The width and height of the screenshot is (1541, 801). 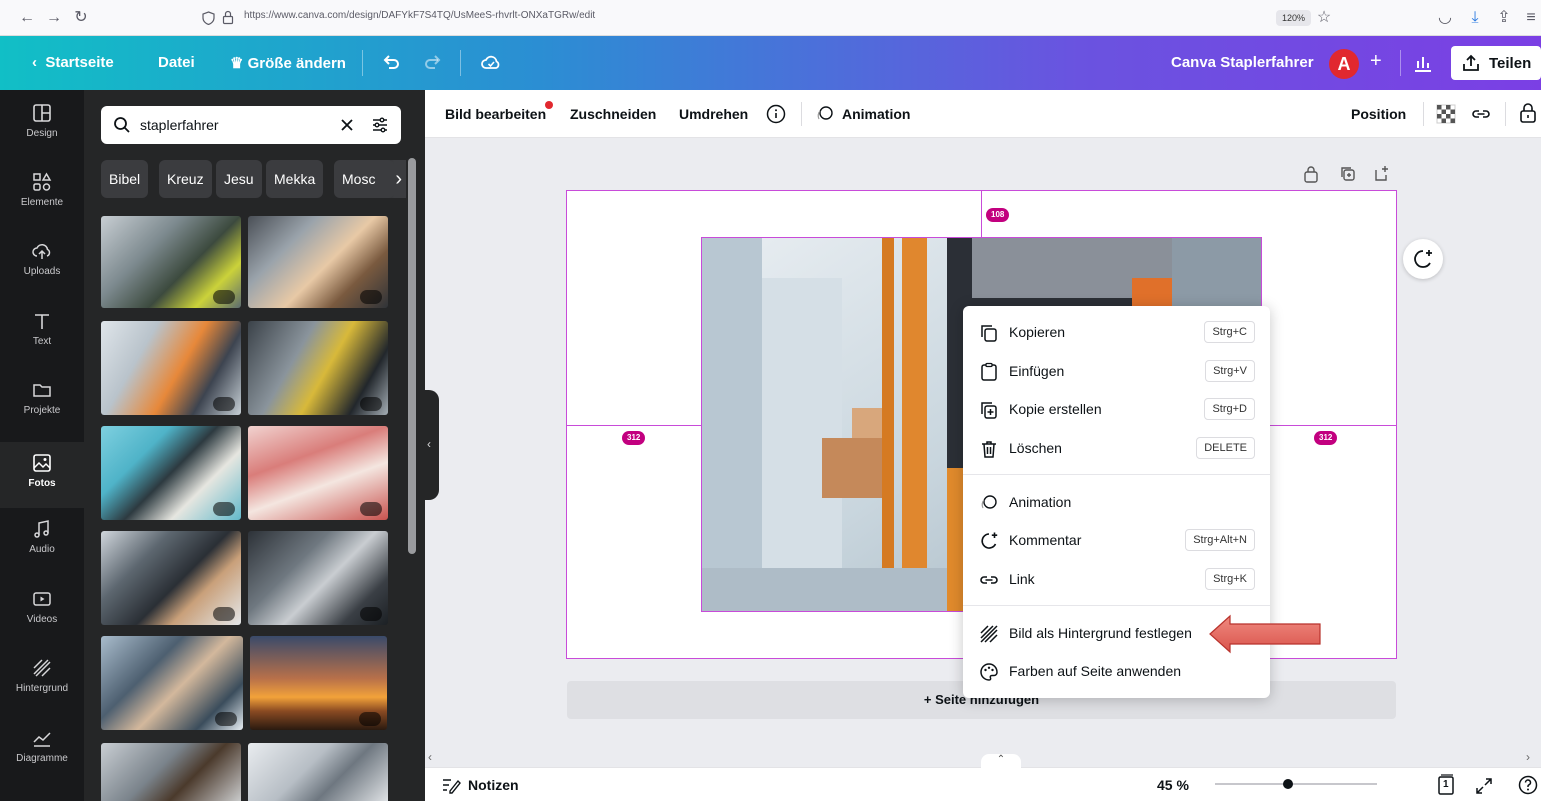 I want to click on collapse-panel-button: ‹, so click(x=432, y=445).